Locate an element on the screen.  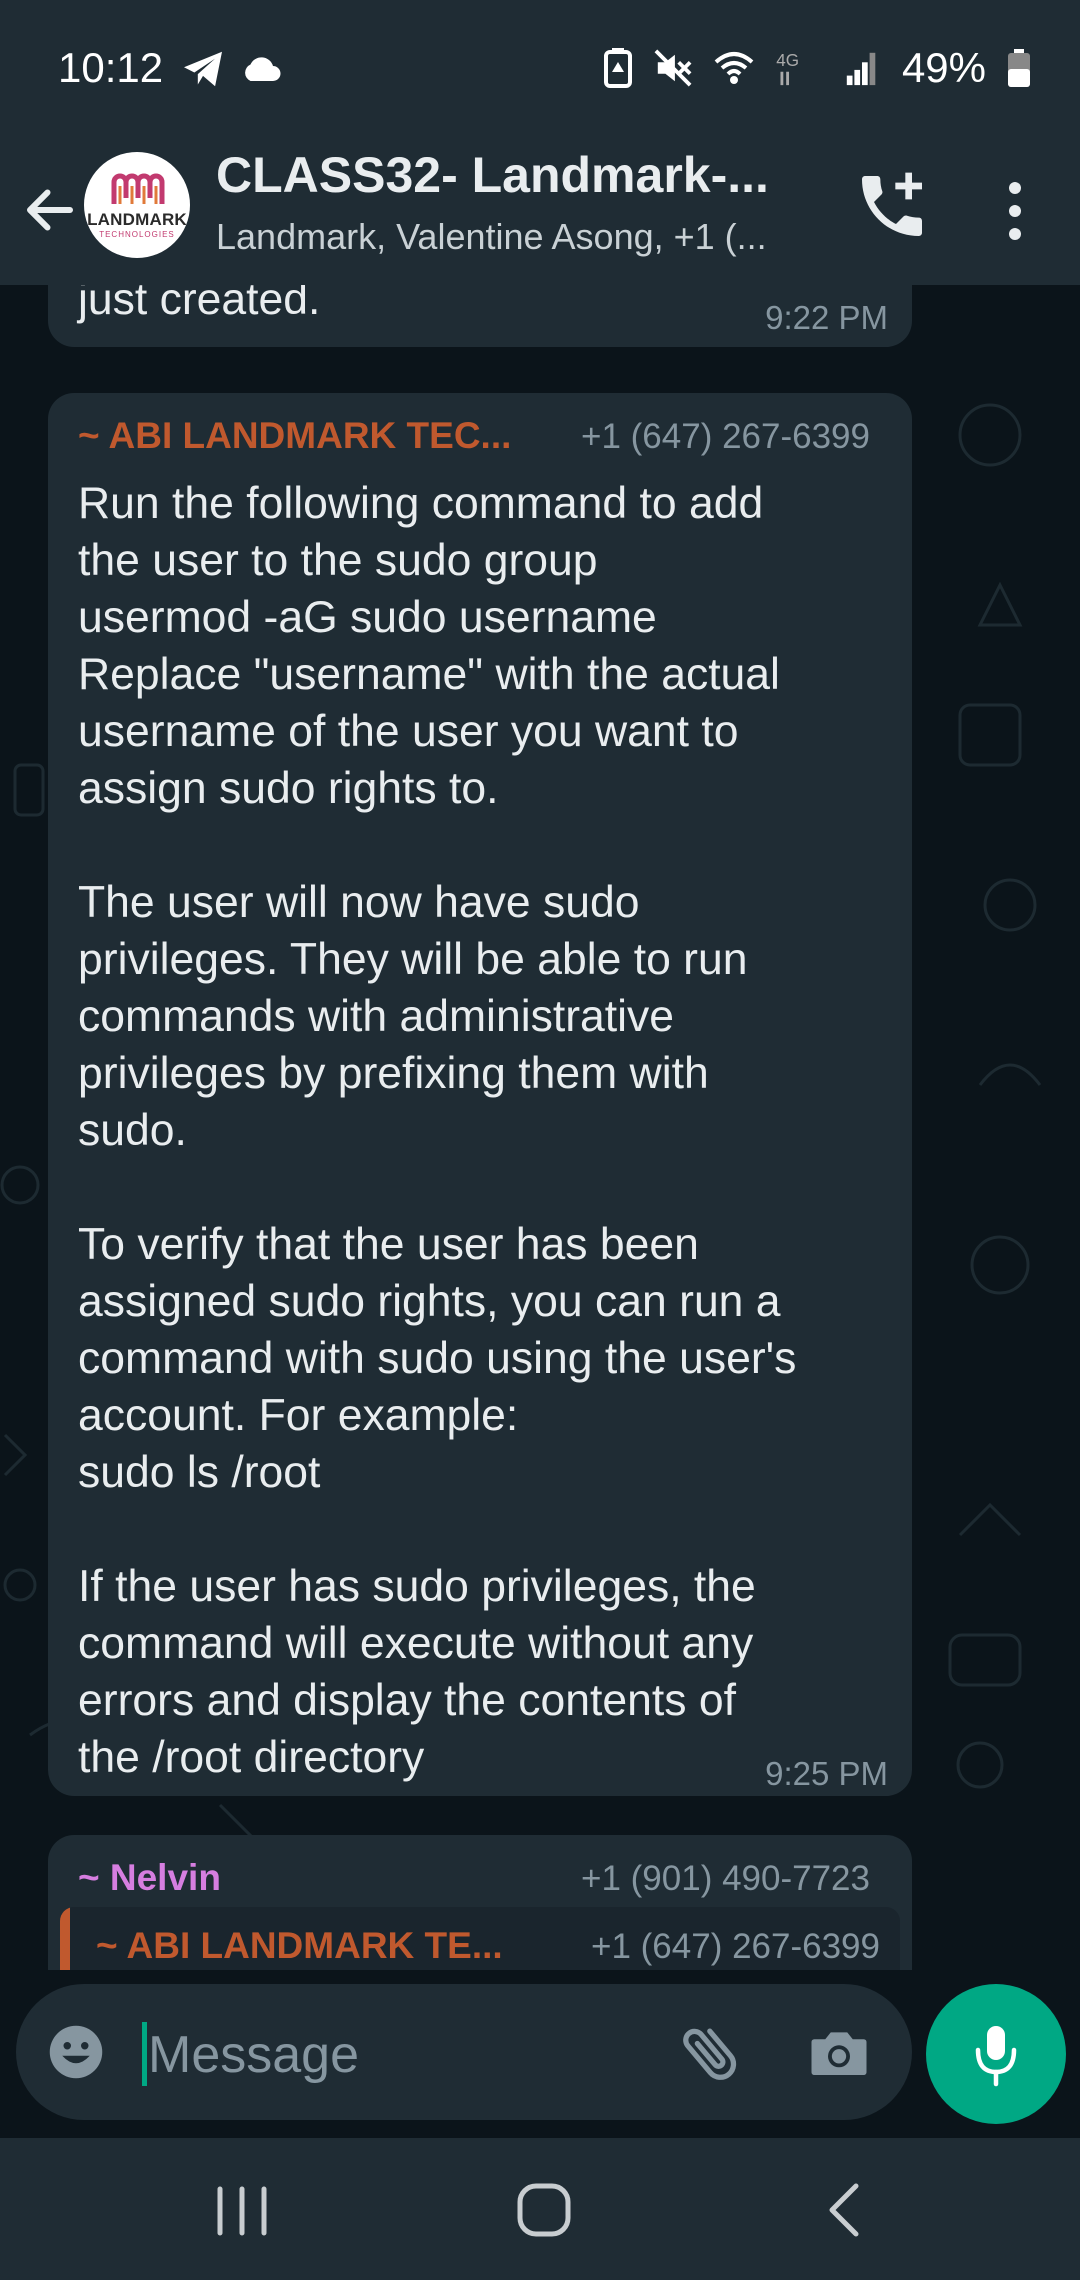
quoted-message: ~ ABI LANDMARK TE... +1 (647) 267-6399 is located at coordinates (480, 1938).